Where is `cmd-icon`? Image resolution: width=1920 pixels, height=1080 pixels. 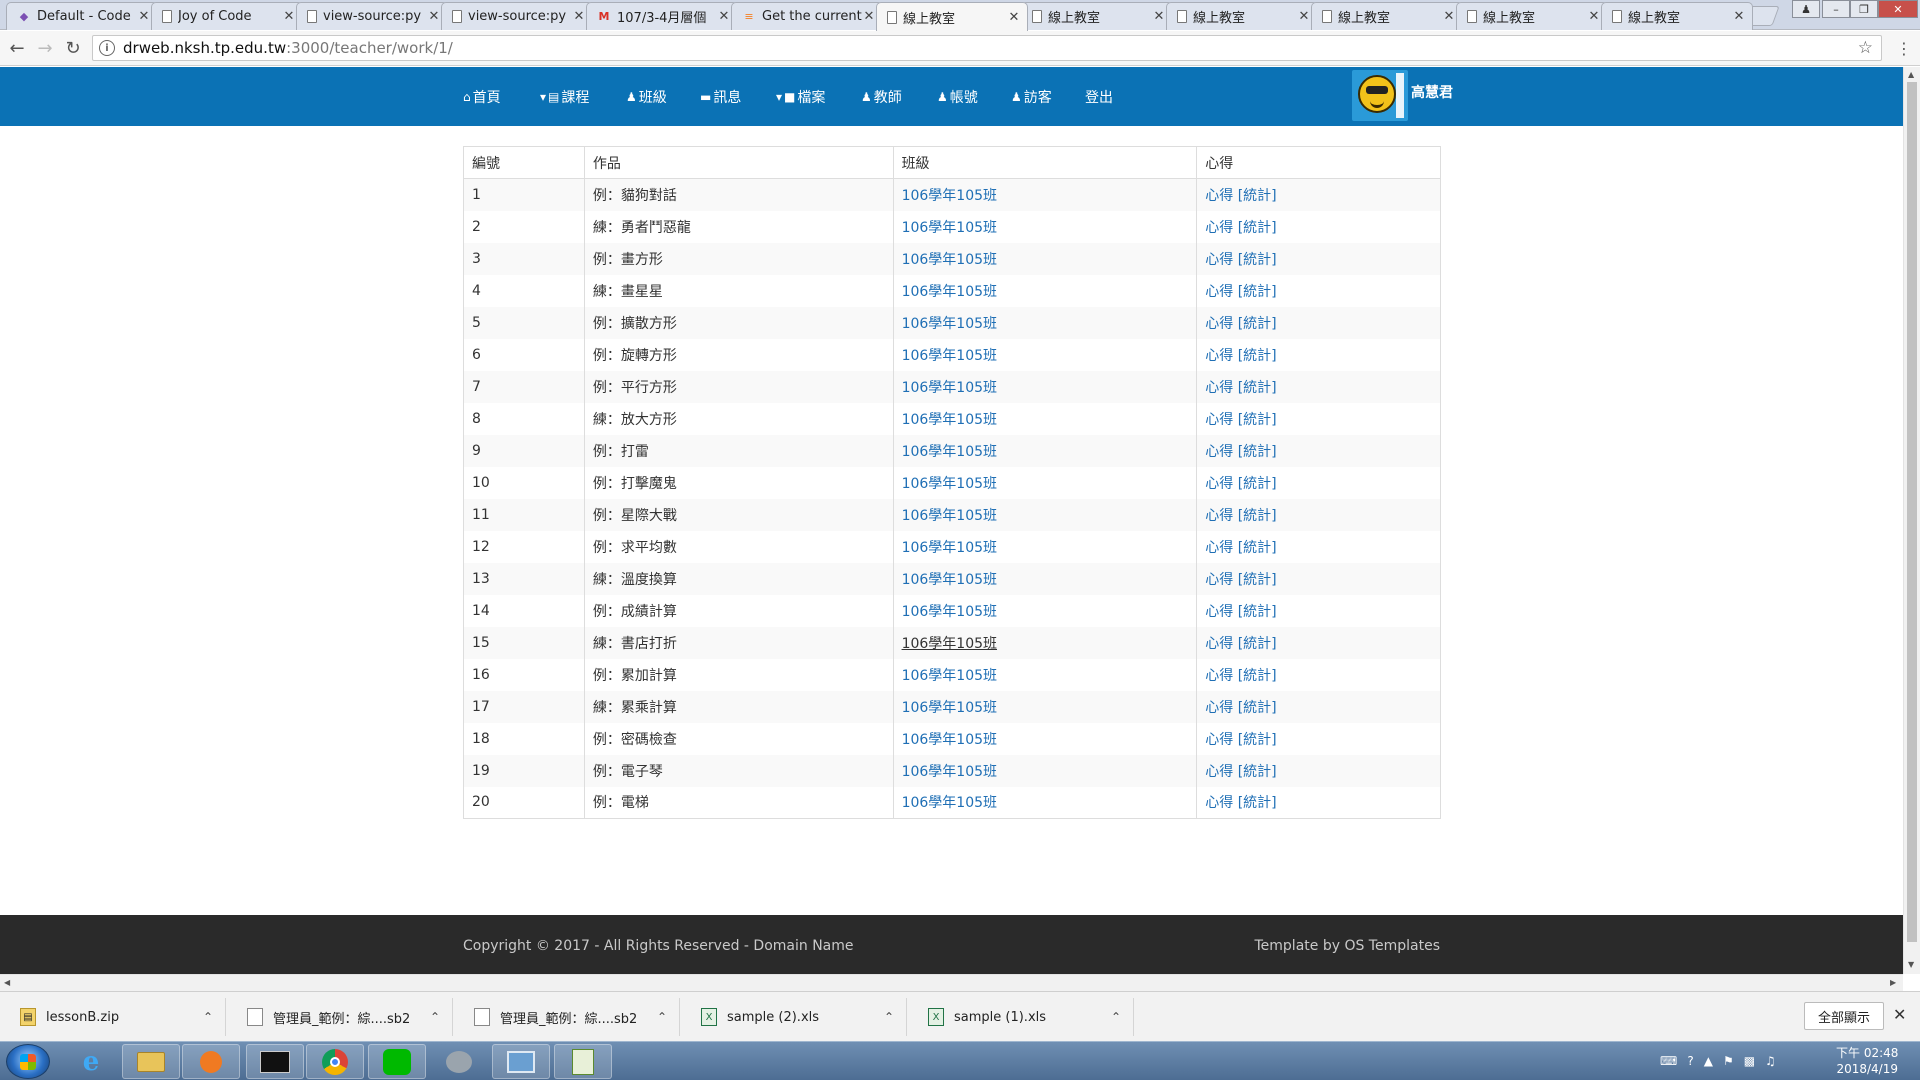 cmd-icon is located at coordinates (275, 1061).